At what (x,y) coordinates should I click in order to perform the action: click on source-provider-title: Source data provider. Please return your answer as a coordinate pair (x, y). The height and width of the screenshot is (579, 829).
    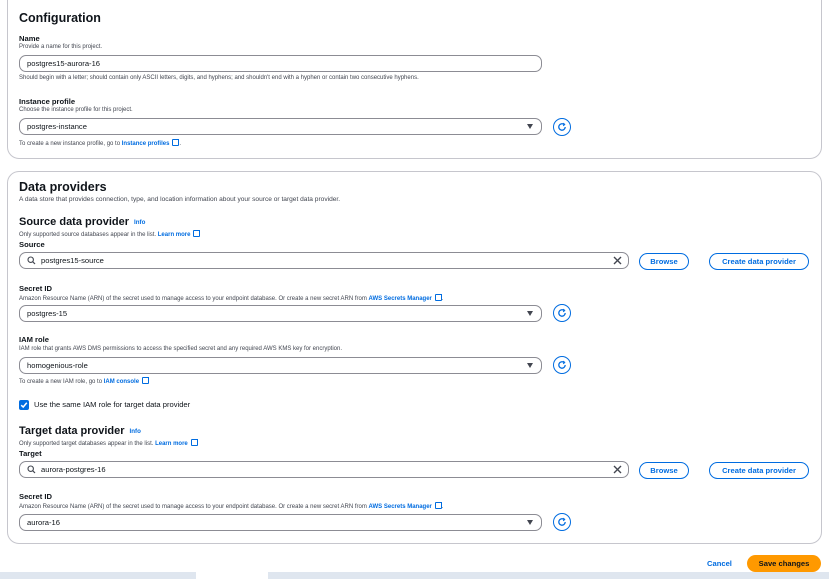
    Looking at the image, I should click on (74, 222).